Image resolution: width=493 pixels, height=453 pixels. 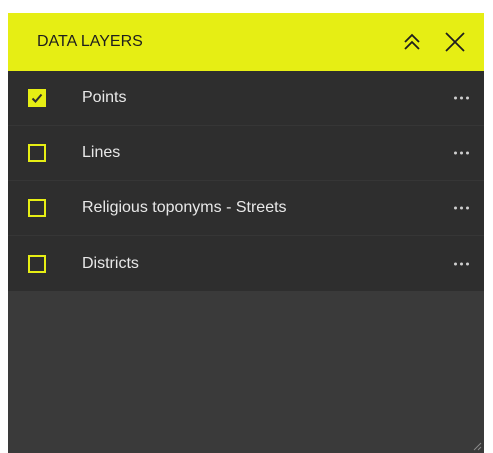 What do you see at coordinates (184, 207) in the screenshot?
I see `layer-label: Religious toponyms - Streets` at bounding box center [184, 207].